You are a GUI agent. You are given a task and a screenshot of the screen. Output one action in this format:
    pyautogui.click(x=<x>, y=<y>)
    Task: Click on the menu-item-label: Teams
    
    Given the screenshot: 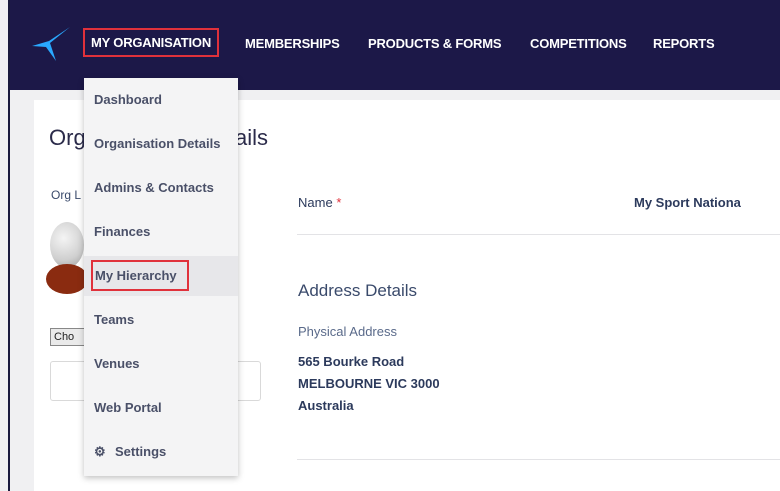 What is the action you would take?
    pyautogui.click(x=114, y=319)
    